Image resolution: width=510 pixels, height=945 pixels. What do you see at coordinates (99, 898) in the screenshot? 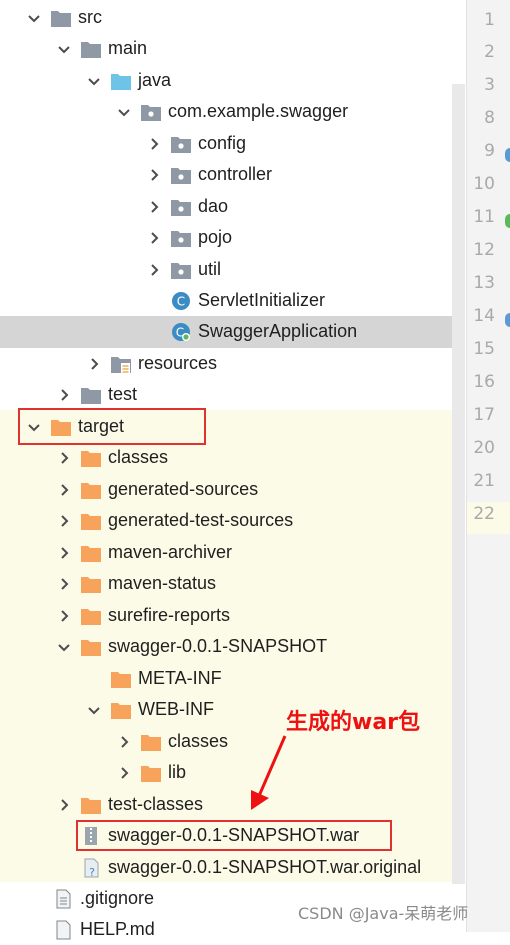
I see `tree-item-gitignore: .gitignore` at bounding box center [99, 898].